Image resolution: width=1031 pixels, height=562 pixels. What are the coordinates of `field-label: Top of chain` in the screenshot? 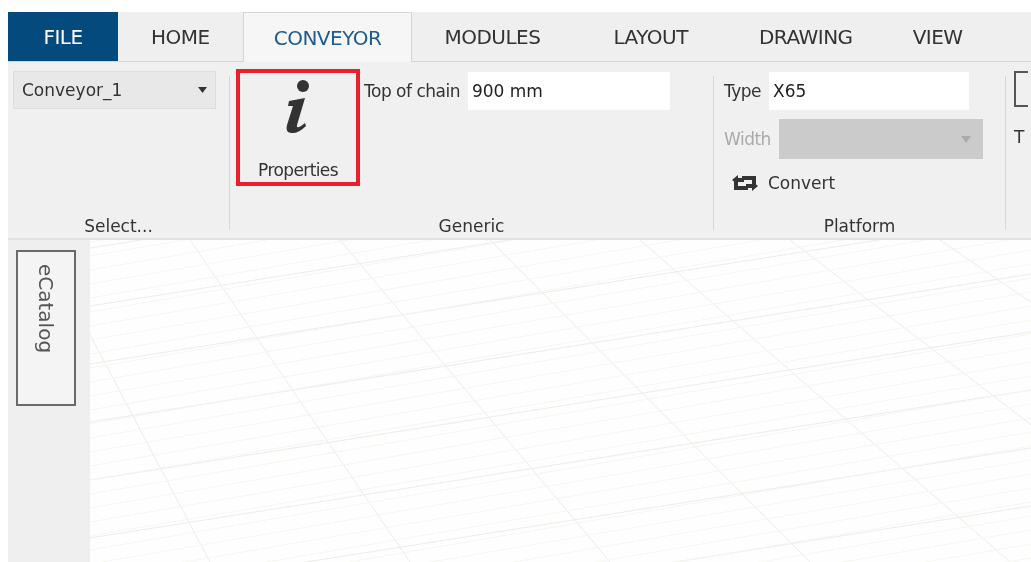 It's located at (412, 91).